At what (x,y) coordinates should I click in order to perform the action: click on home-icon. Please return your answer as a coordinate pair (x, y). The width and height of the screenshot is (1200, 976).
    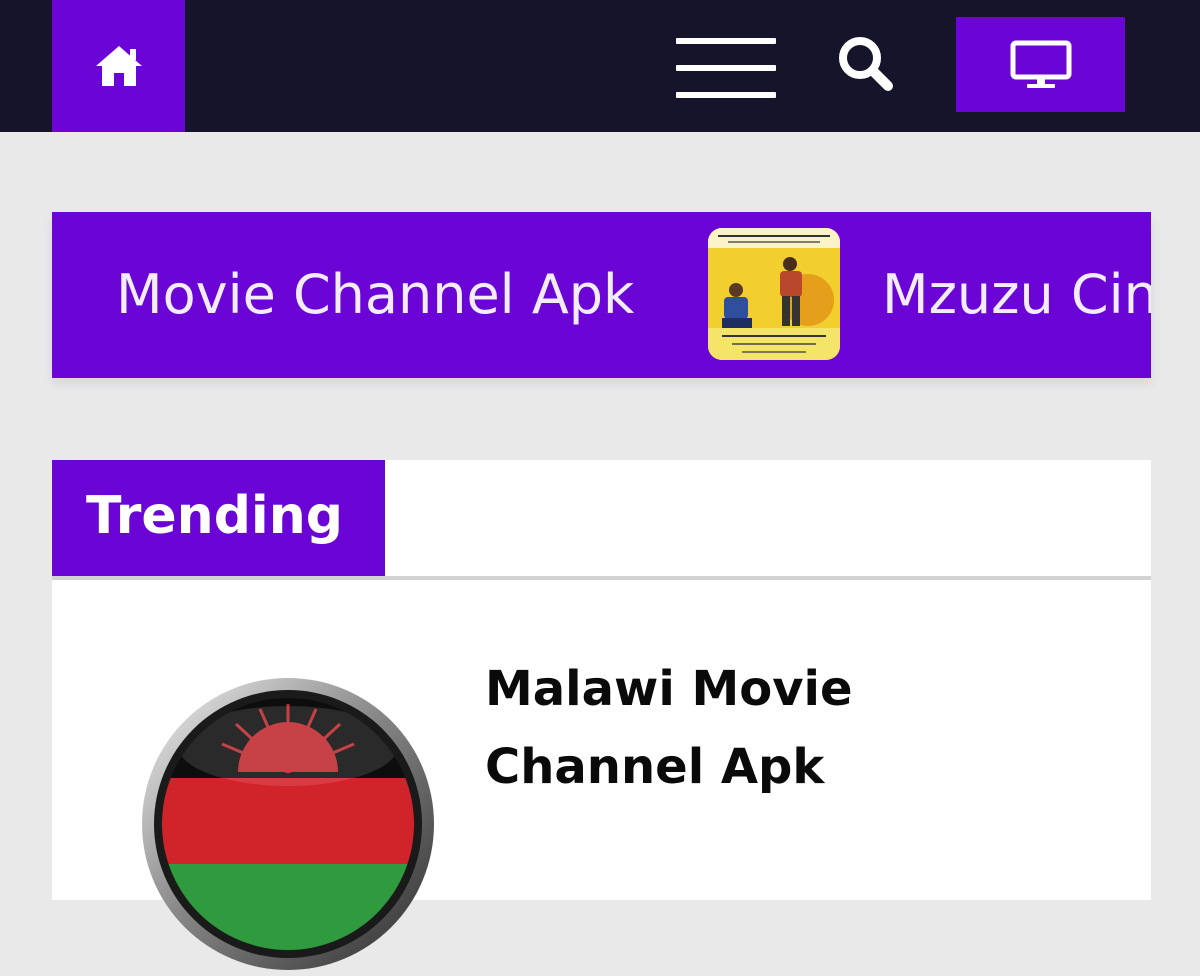
    Looking at the image, I should click on (118, 66).